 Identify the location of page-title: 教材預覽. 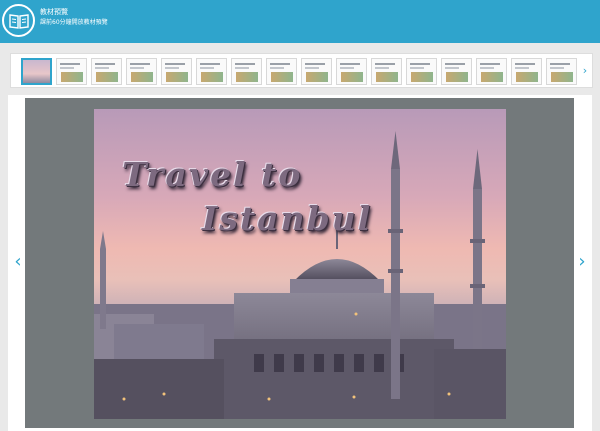
(54, 12).